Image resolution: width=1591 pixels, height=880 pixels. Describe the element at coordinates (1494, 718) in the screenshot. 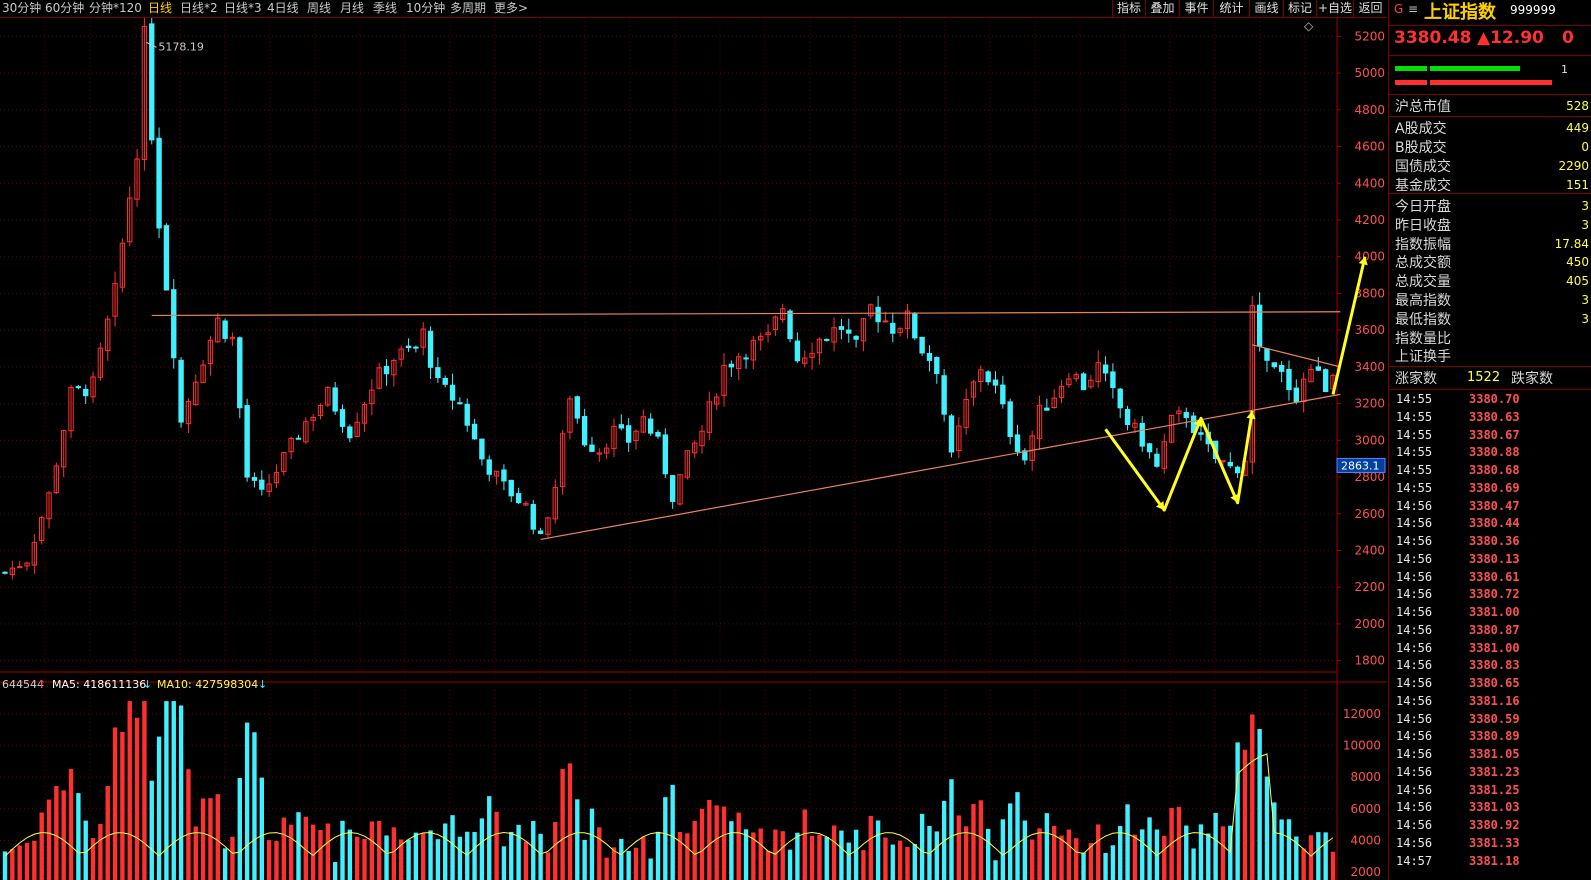

I see `tick-price: 3380.59` at that location.